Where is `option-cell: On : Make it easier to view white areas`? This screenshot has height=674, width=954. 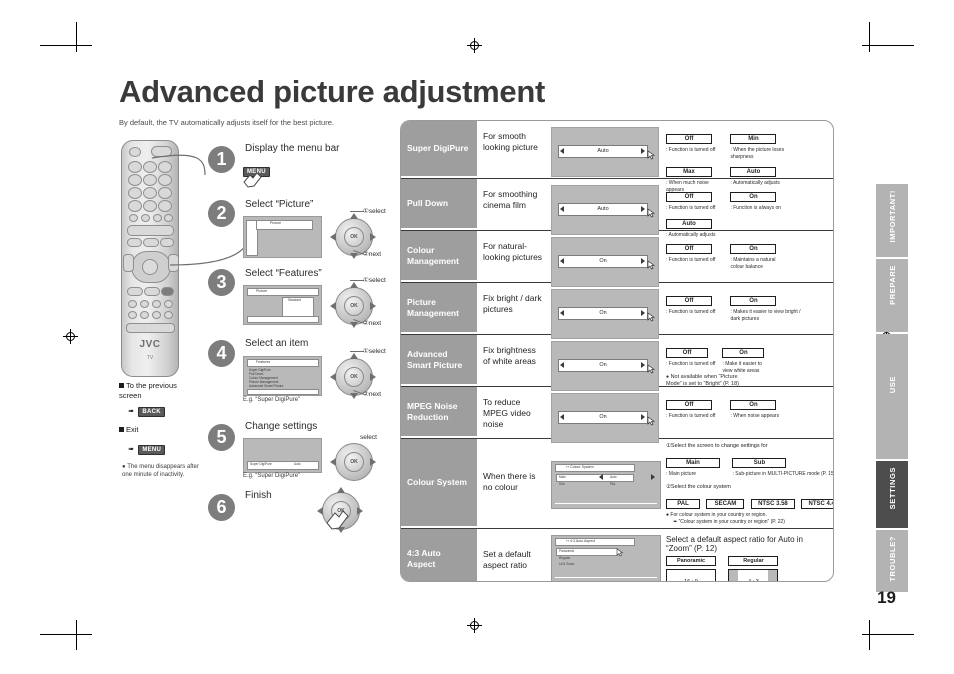 option-cell: On : Make it easier to view white areas is located at coordinates (747, 357).